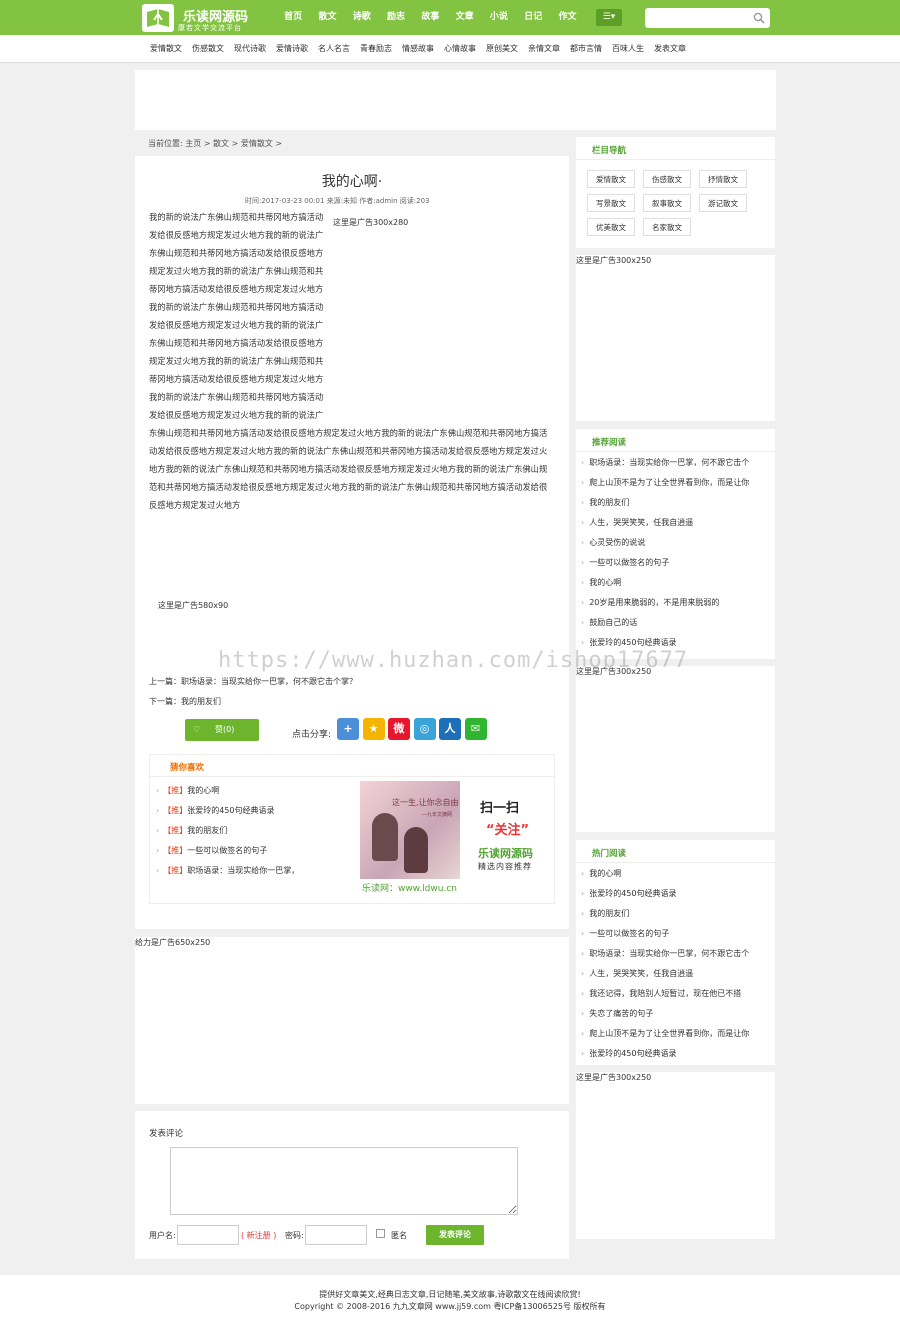 The width and height of the screenshot is (900, 1325). I want to click on username-label: 用户名:, so click(162, 1235).